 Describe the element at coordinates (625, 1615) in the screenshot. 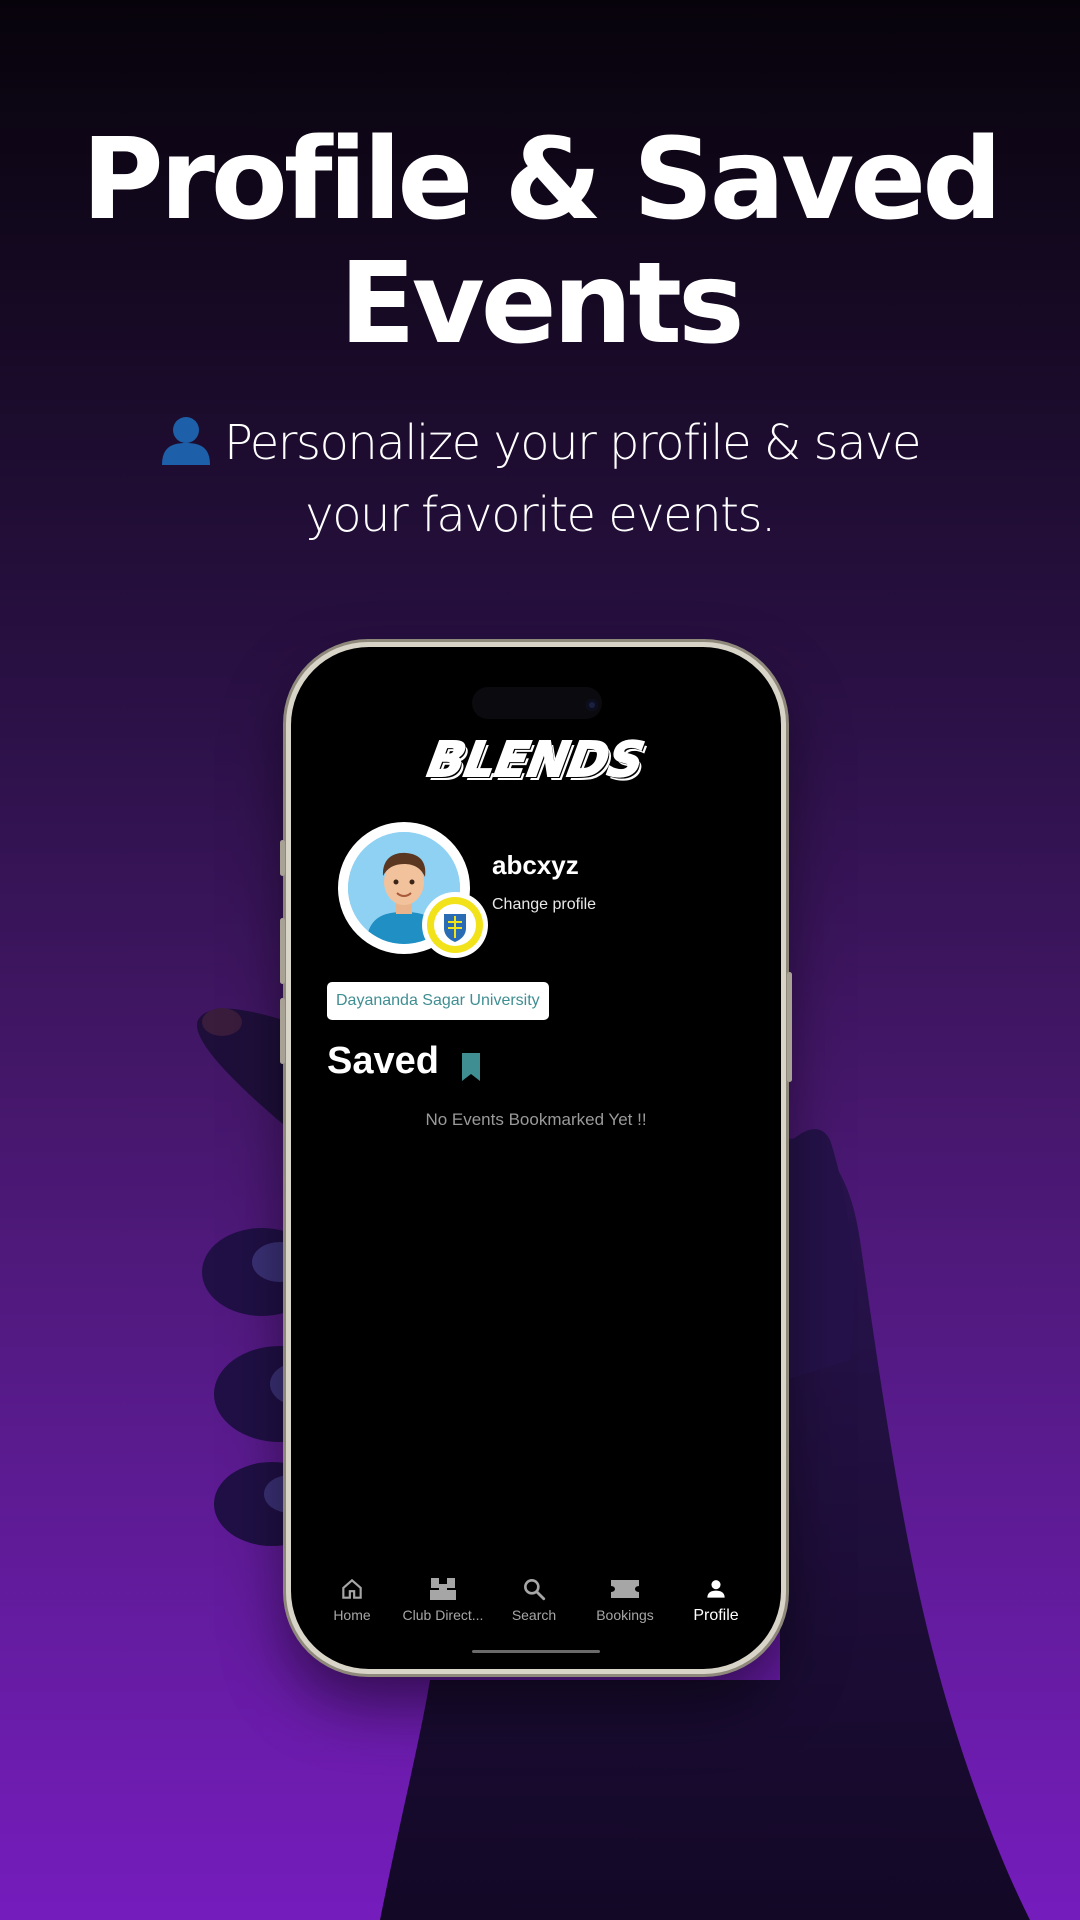

I see `nav-label-bookings: Bookings` at that location.